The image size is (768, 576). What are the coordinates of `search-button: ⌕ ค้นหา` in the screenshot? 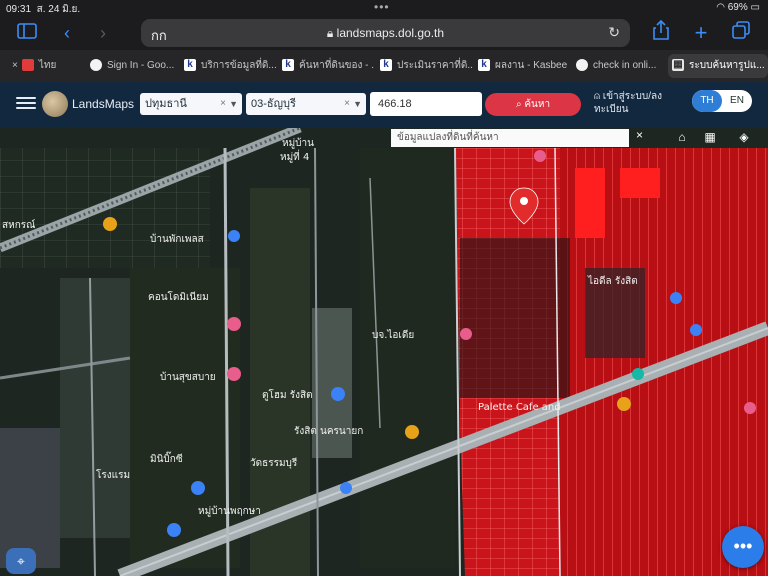 It's located at (533, 104).